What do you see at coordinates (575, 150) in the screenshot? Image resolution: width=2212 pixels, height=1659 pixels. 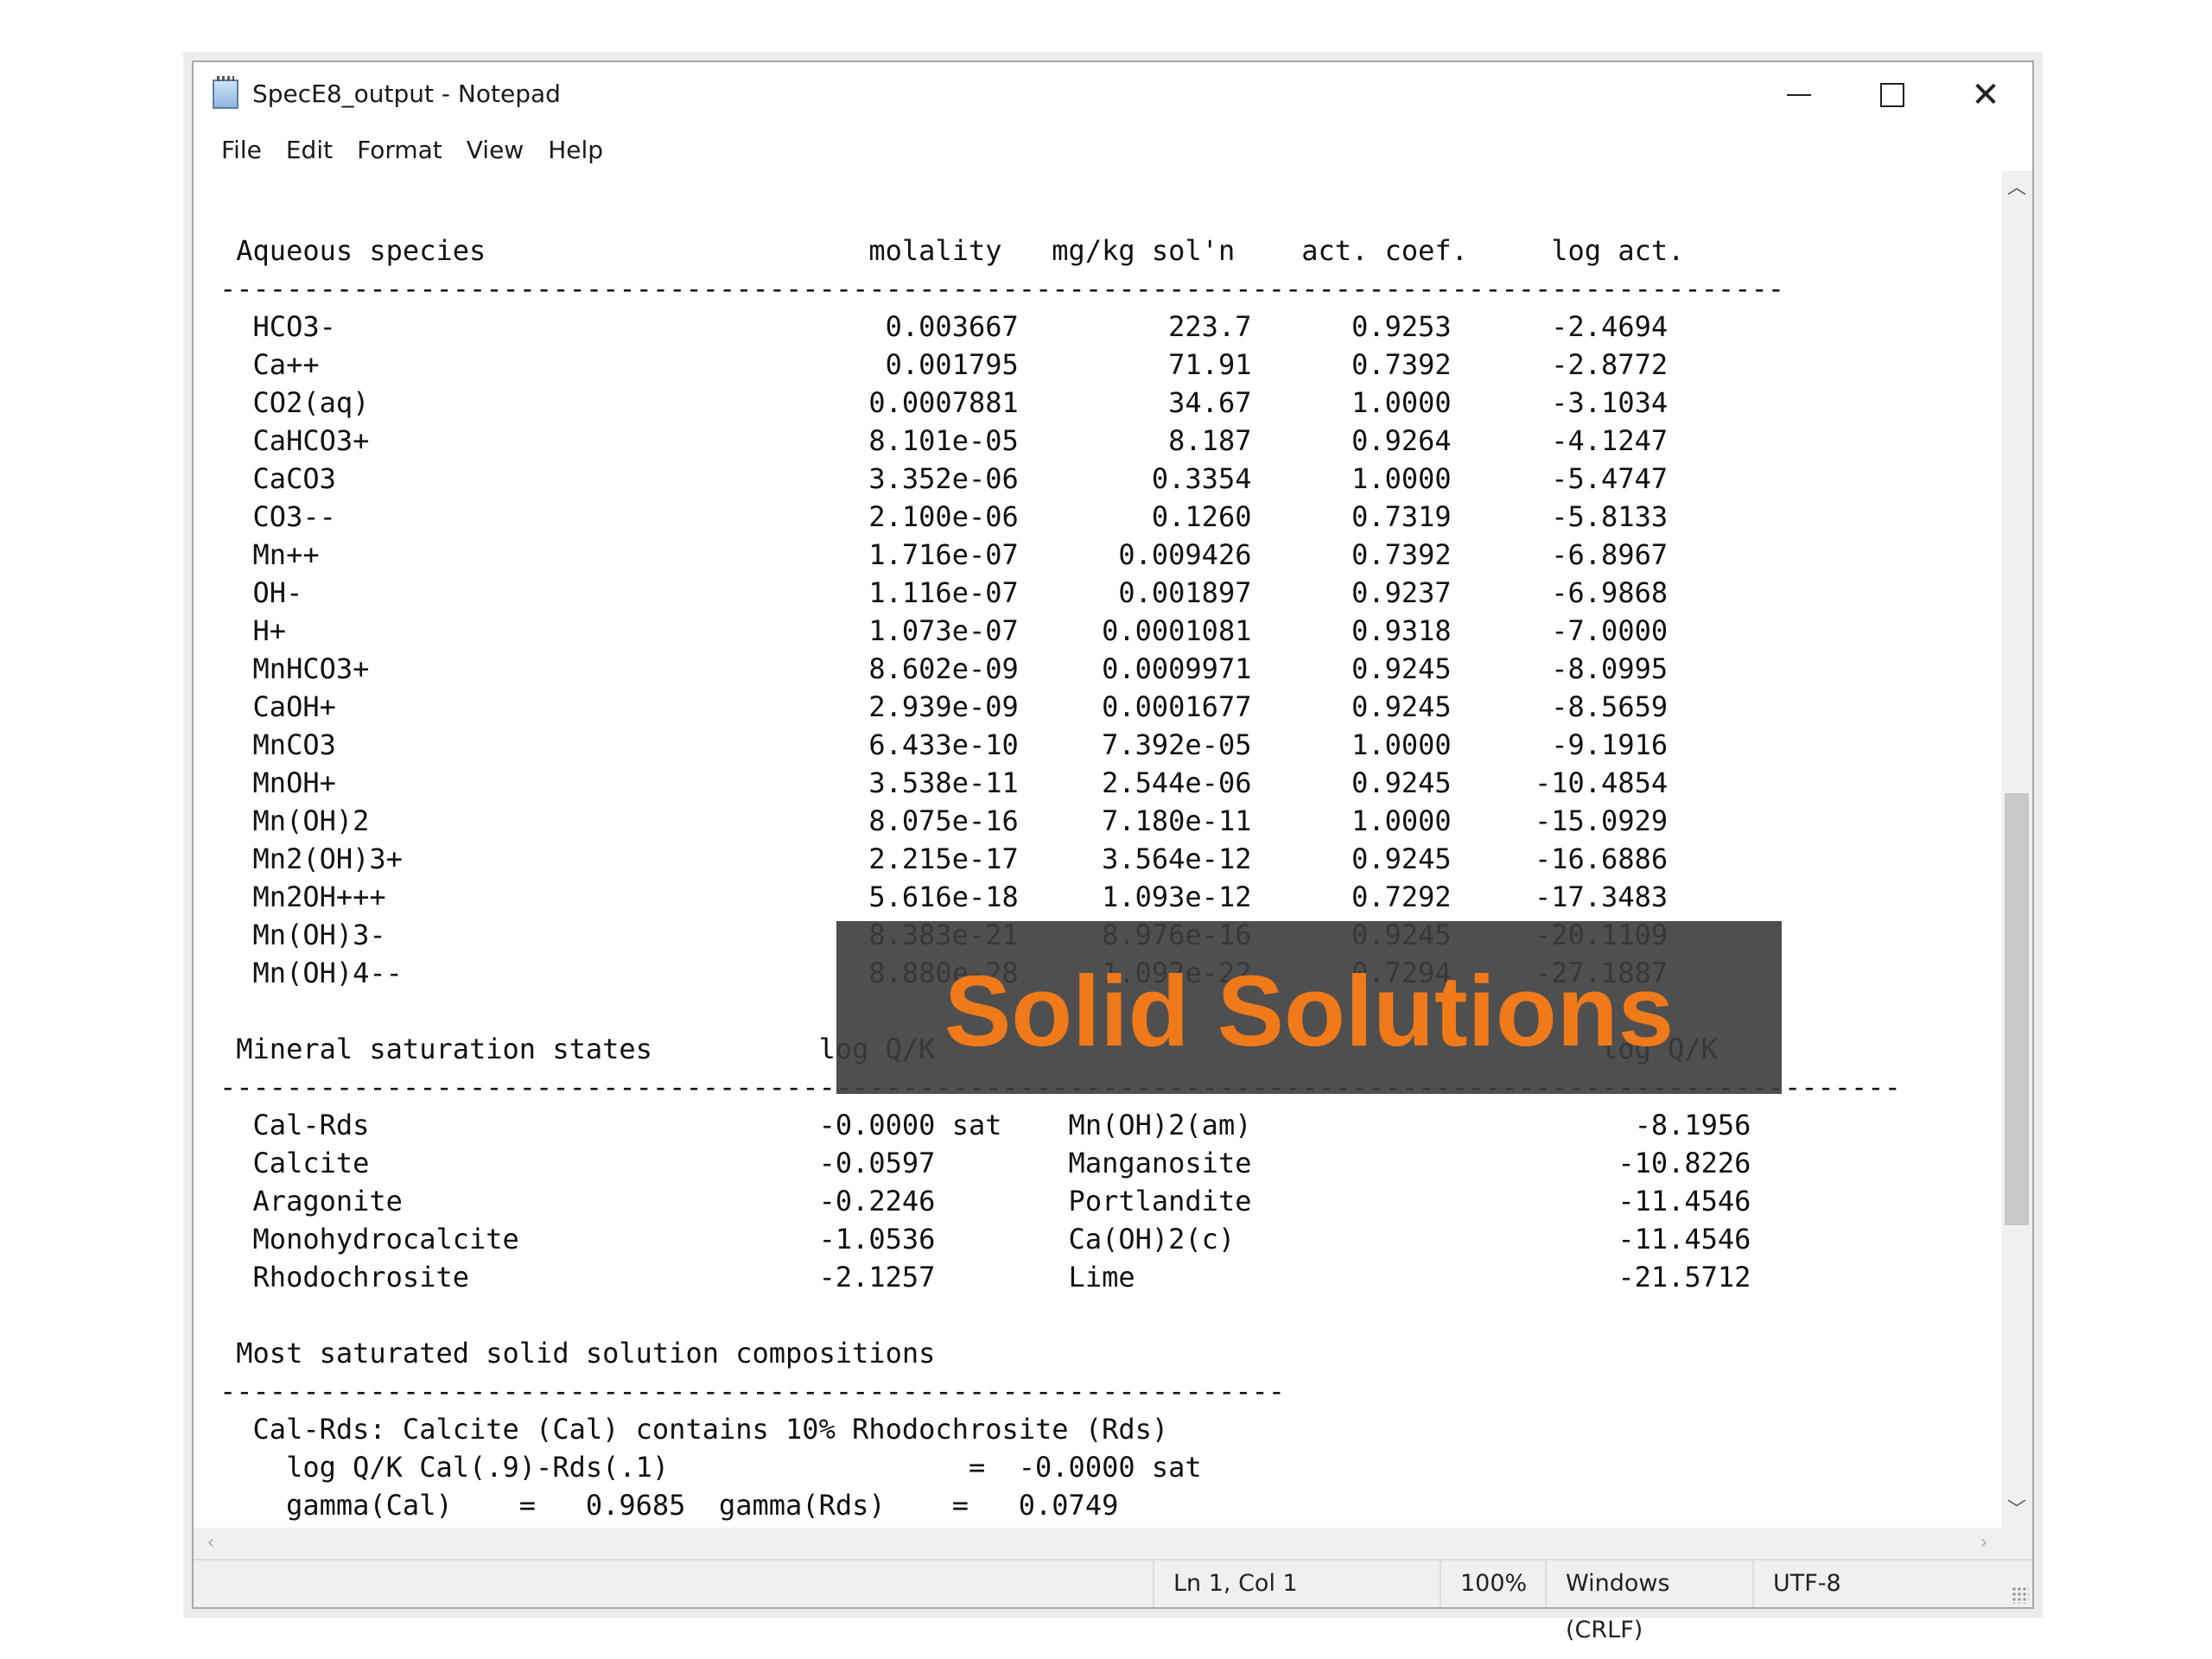 I see `menu-help: Help` at bounding box center [575, 150].